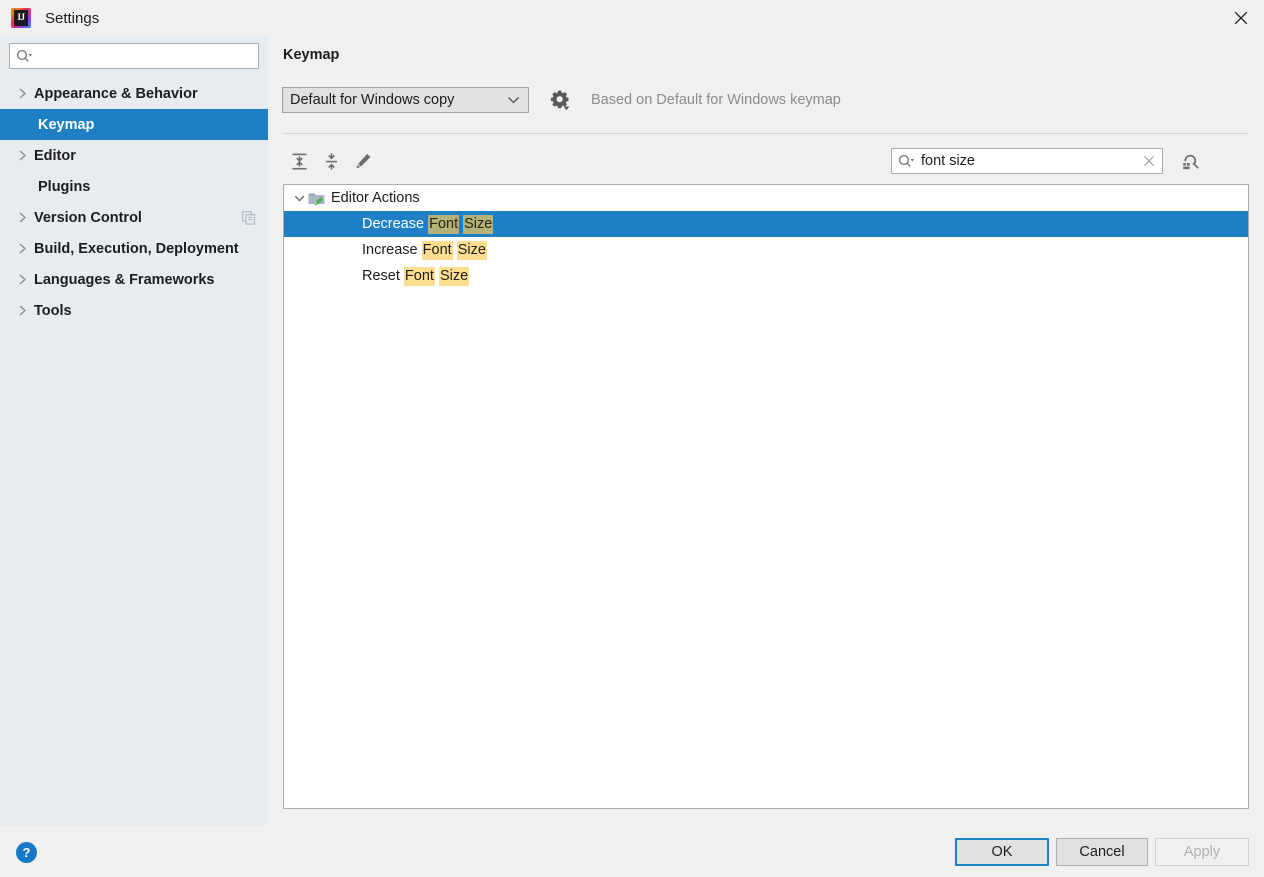 Image resolution: width=1264 pixels, height=877 pixels. I want to click on action-row-reset-font-size: Reset Font Size, so click(766, 276).